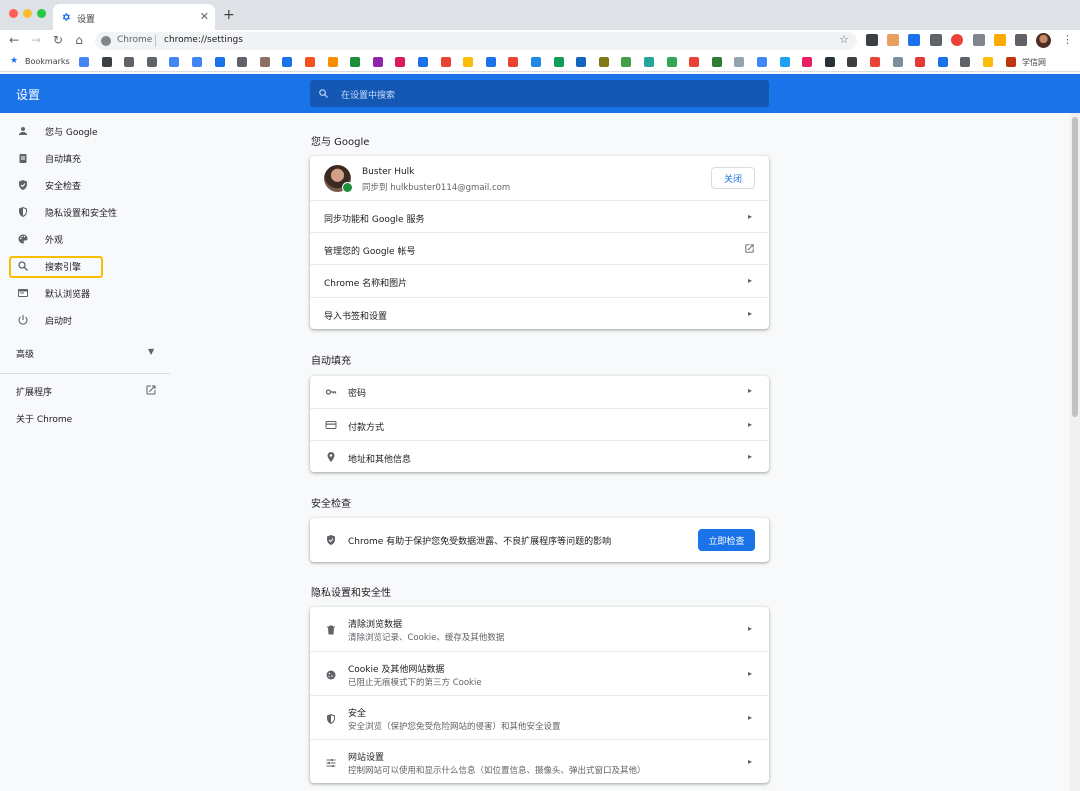  I want to click on sidebar-item-you-and-google: 您与 Google, so click(57, 131).